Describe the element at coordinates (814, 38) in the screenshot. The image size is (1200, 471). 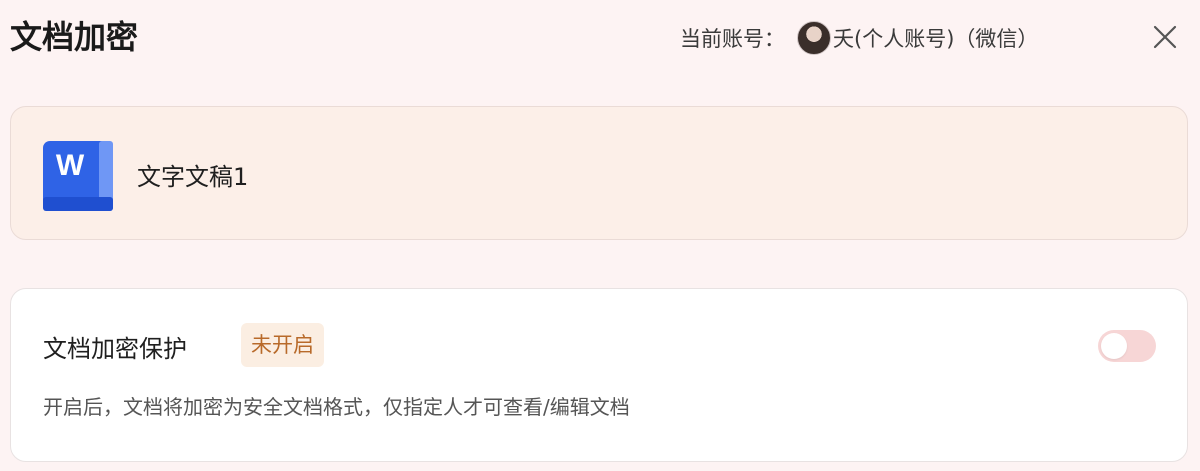
I see `avatar` at that location.